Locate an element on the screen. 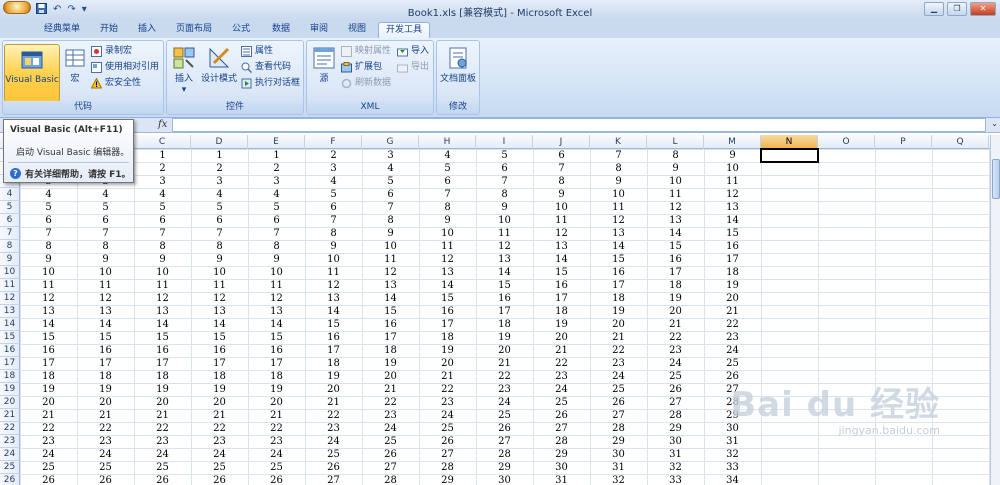 The height and width of the screenshot is (485, 1000). cell-b19: 19 is located at coordinates (105, 389).